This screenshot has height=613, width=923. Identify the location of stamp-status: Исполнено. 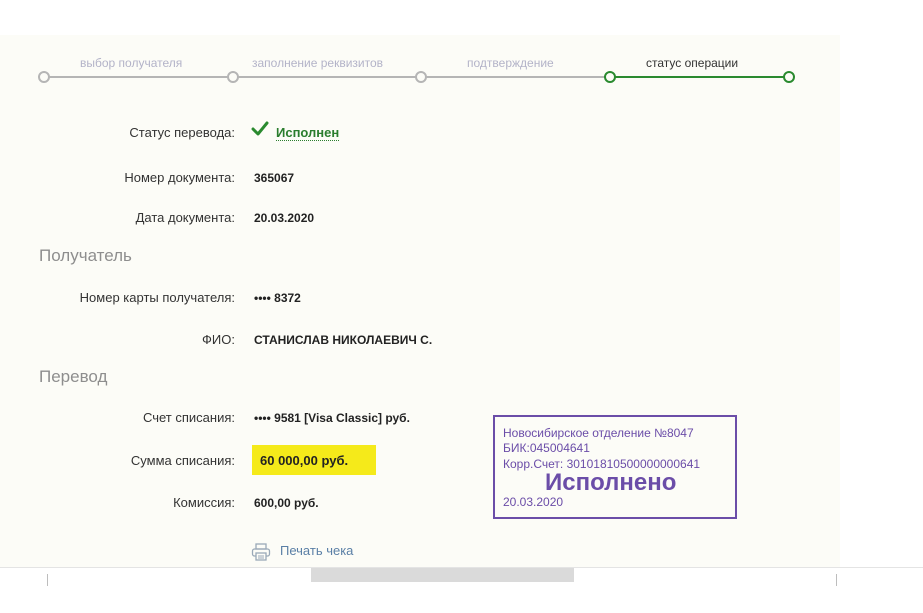
(611, 482).